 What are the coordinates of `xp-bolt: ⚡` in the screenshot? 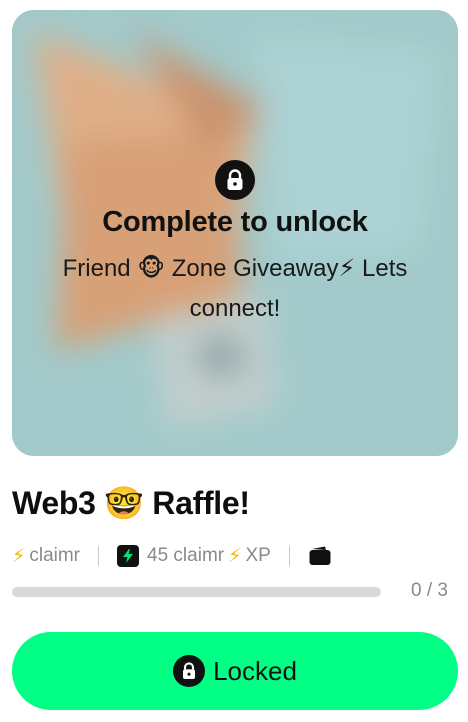 It's located at (235, 556).